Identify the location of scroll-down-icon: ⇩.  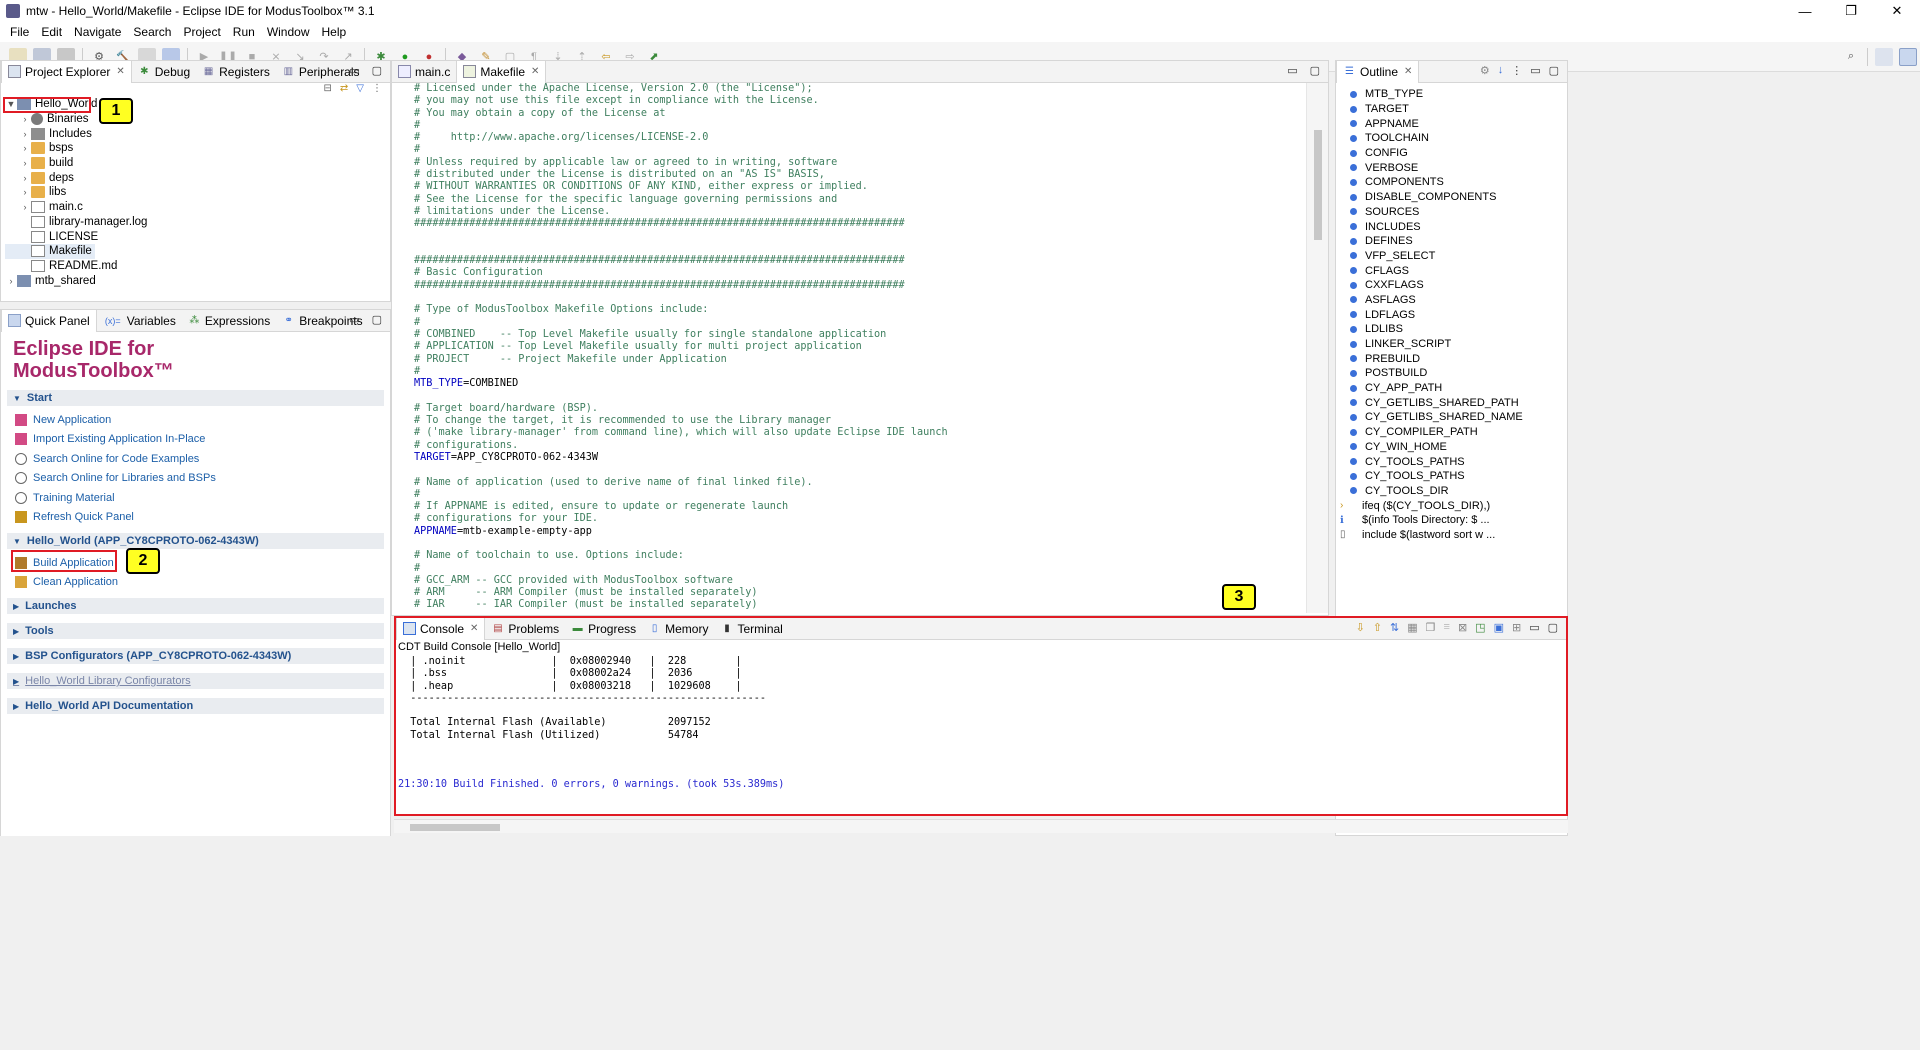
(1360, 627).